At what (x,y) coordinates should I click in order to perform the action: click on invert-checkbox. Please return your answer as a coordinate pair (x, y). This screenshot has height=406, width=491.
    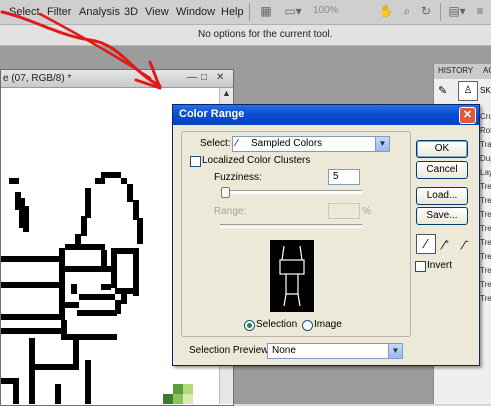
    Looking at the image, I should click on (420, 266).